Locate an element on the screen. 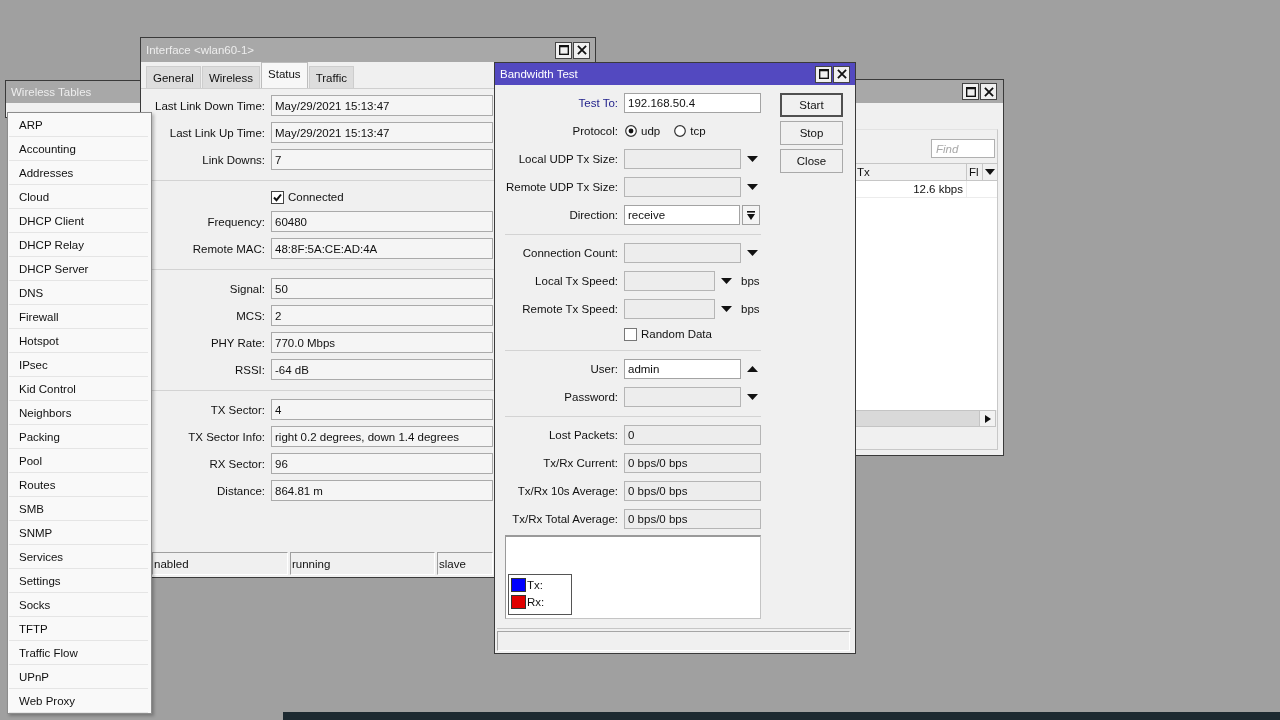 This screenshot has height=720, width=1280. field-label: Test To: is located at coordinates (598, 103).